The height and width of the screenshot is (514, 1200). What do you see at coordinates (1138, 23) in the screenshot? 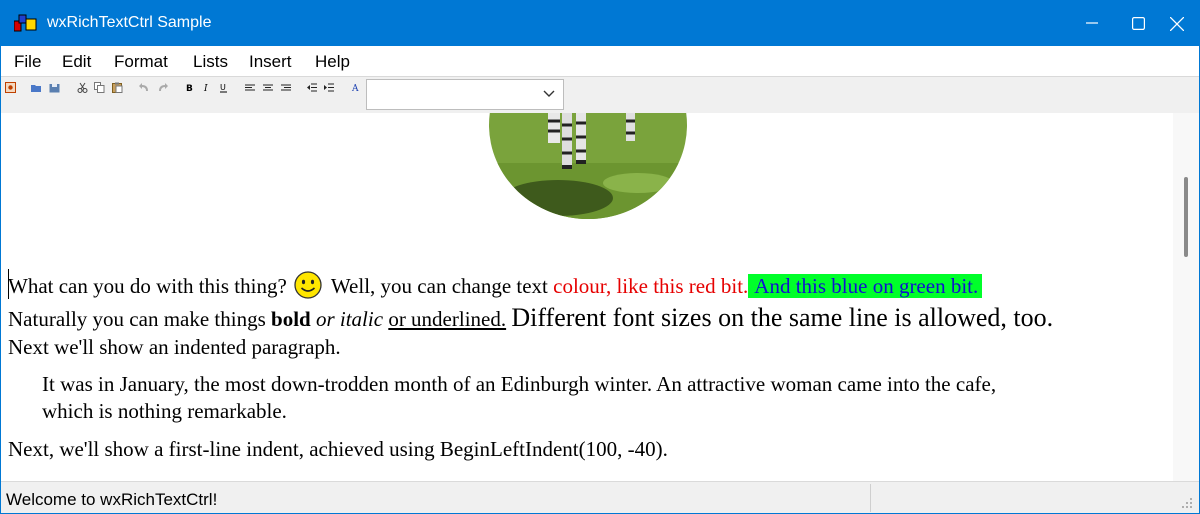
I see `maximize-icon` at bounding box center [1138, 23].